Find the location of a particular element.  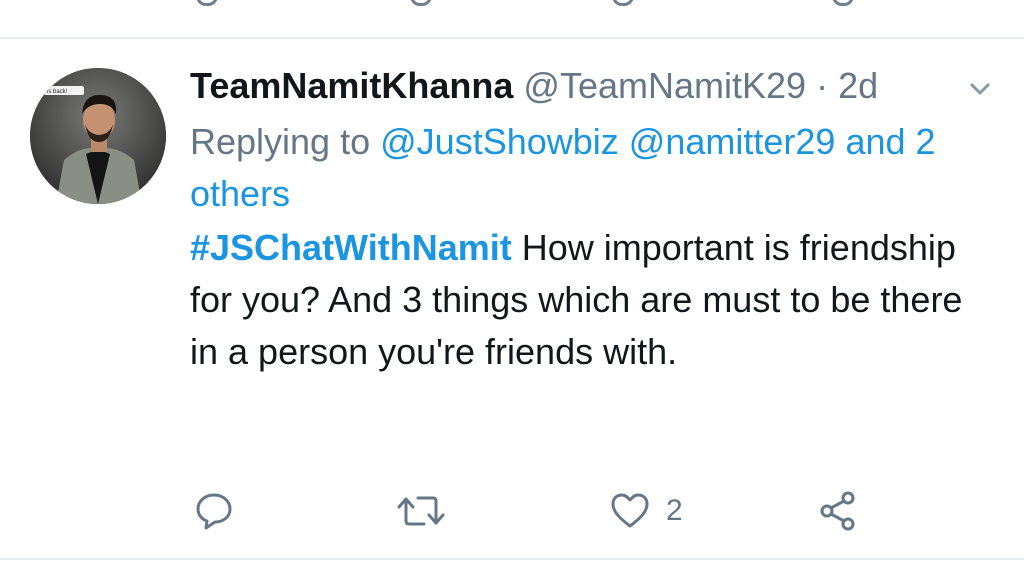

avatar-photo: is back! is located at coordinates (98, 136).